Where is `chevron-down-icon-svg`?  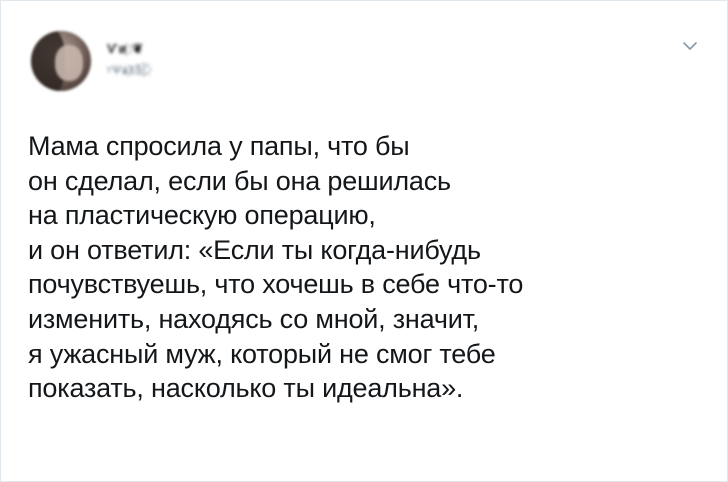
chevron-down-icon-svg is located at coordinates (690, 46).